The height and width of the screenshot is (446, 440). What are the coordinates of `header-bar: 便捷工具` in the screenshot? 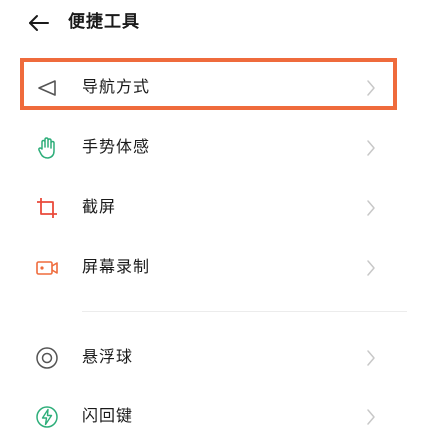 It's located at (220, 25).